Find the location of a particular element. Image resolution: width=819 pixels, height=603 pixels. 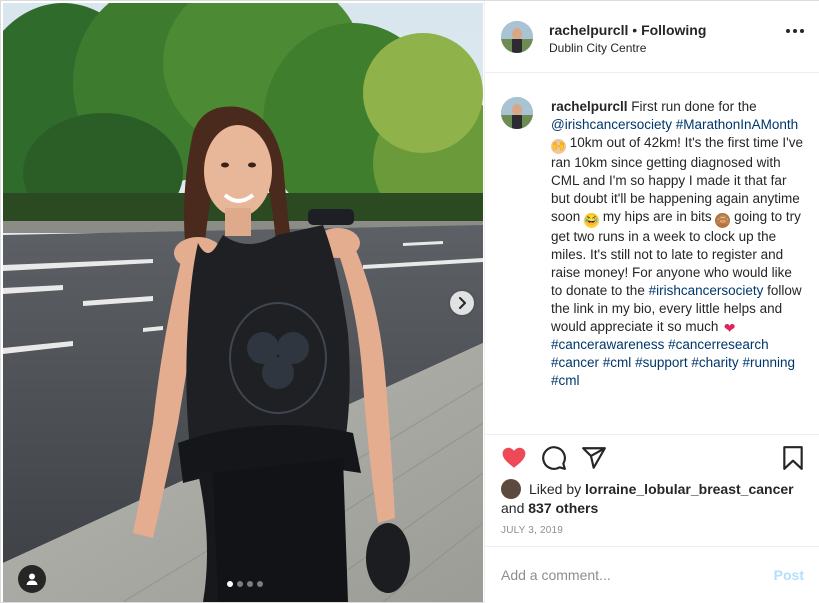

likes-and-label: and is located at coordinates (513, 508).